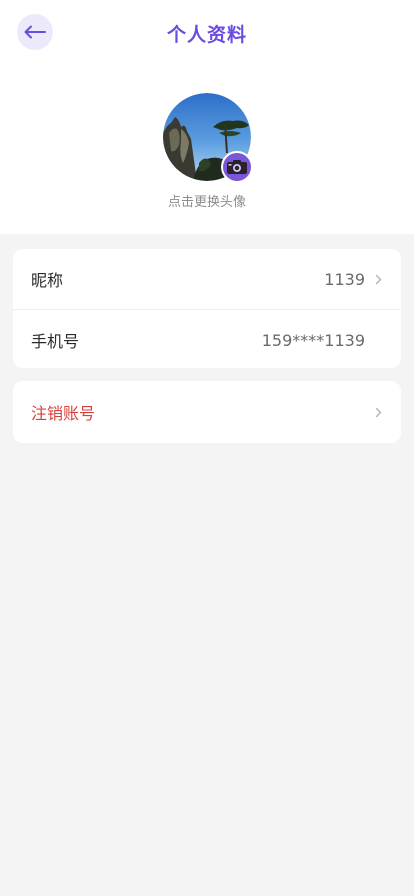  I want to click on page-title: 个人资料, so click(206, 35).